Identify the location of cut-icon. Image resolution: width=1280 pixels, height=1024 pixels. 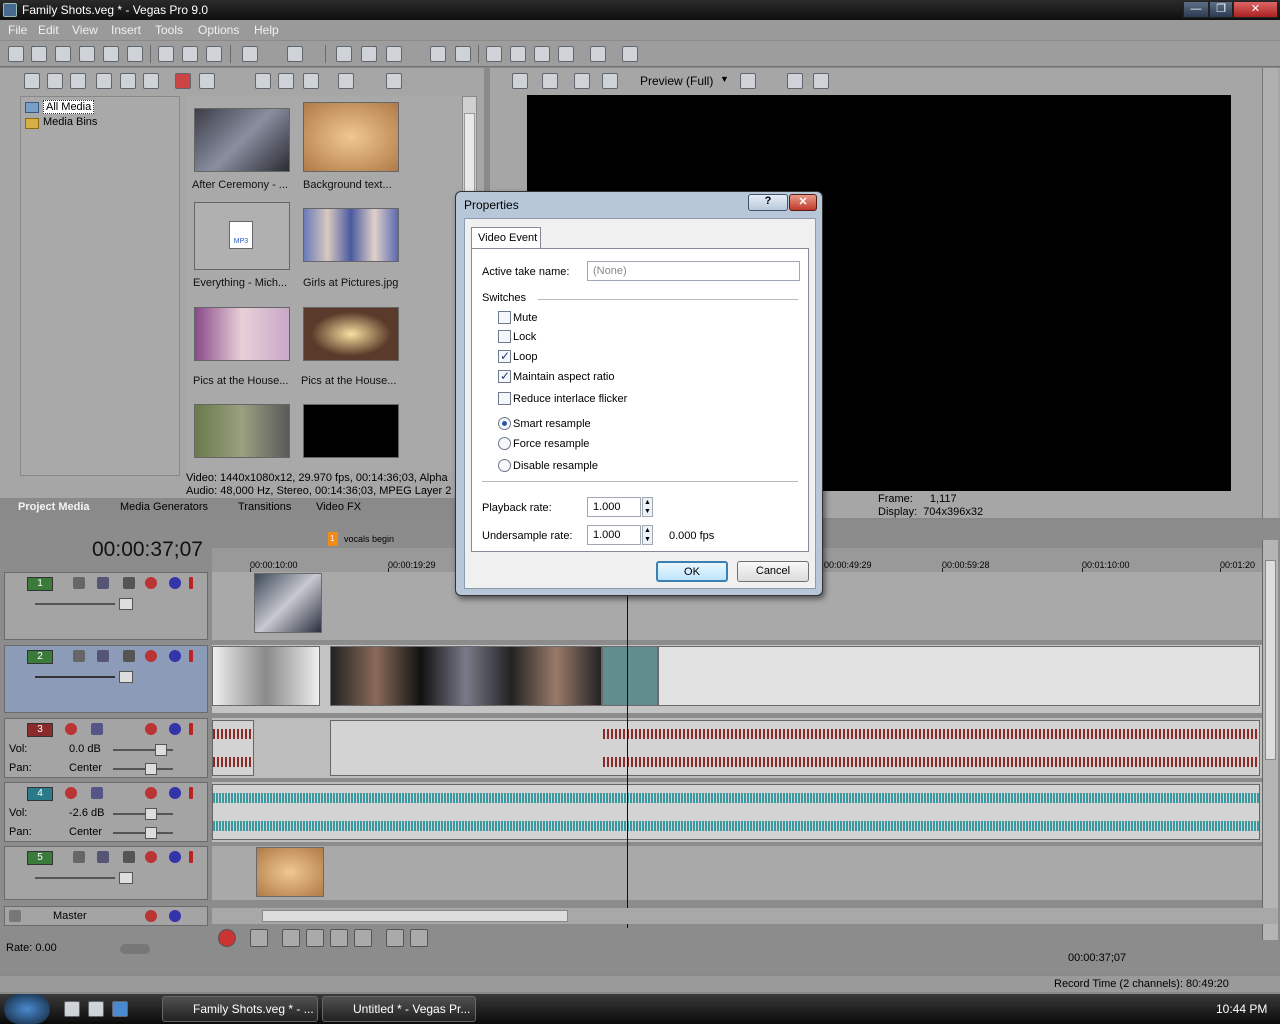
(166, 54).